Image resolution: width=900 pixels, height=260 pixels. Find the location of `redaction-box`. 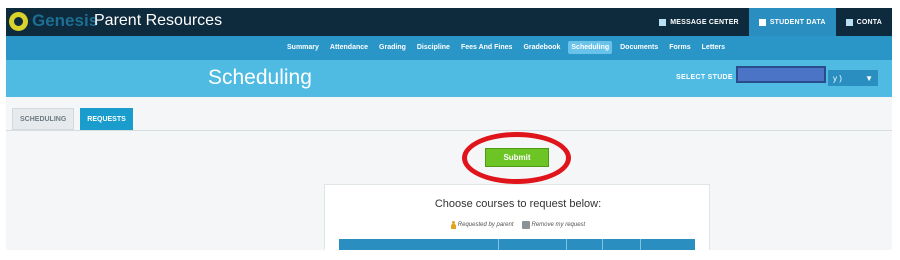

redaction-box is located at coordinates (781, 74).